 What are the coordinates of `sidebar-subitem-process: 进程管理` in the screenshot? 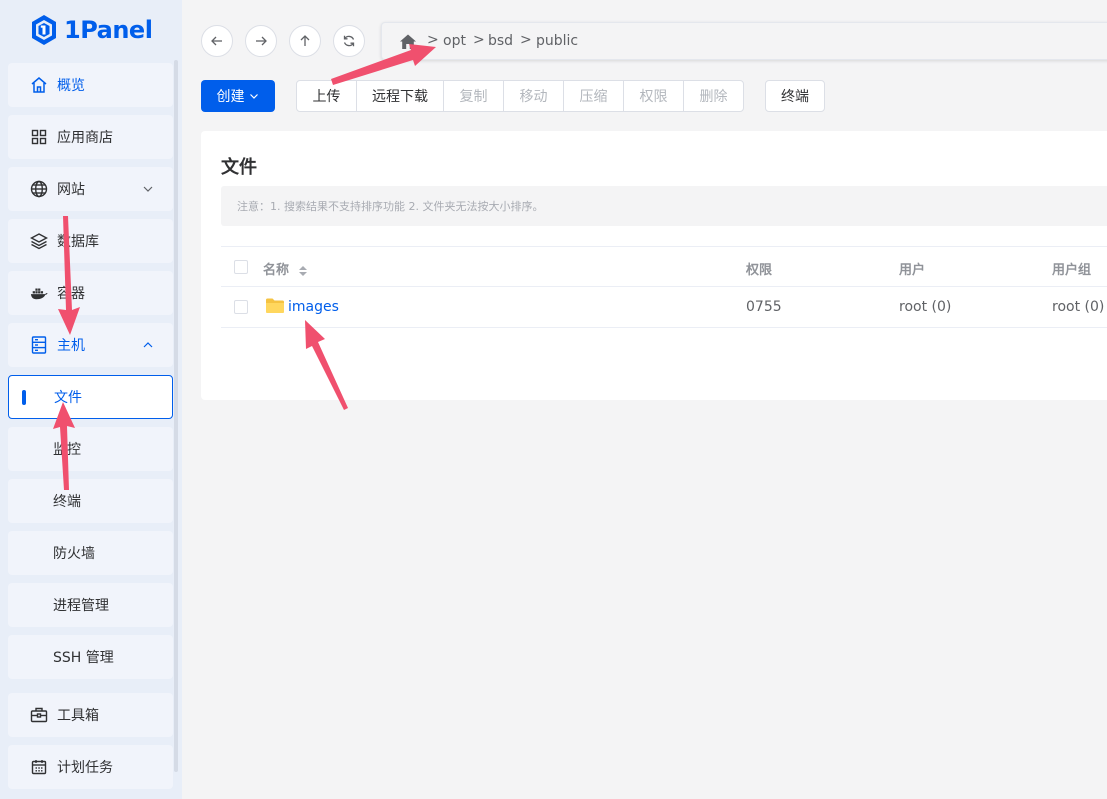 It's located at (90, 605).